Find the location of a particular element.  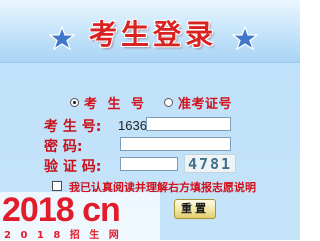

radio-admission-ticket: 准考证号 is located at coordinates (198, 102).